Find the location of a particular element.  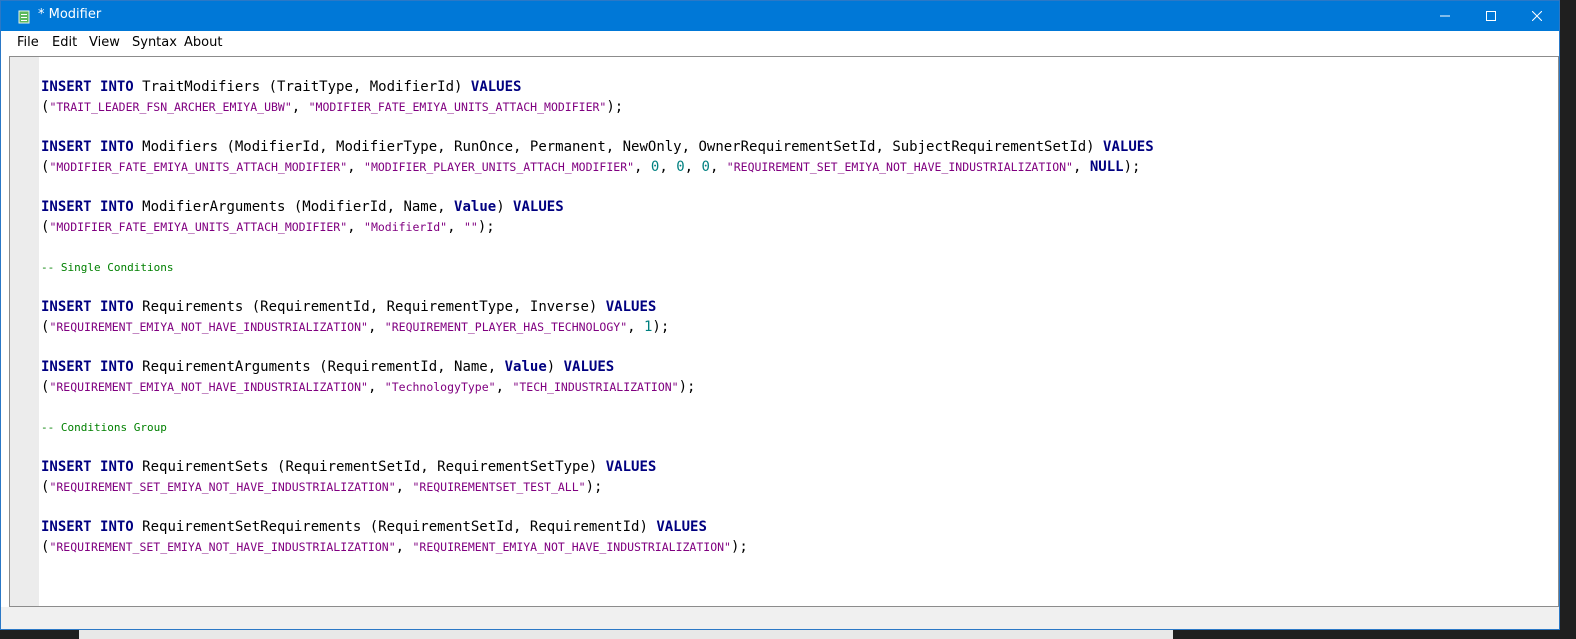

string-literal: "REQUIREMENTSET_TEST_ALL" is located at coordinates (499, 487).